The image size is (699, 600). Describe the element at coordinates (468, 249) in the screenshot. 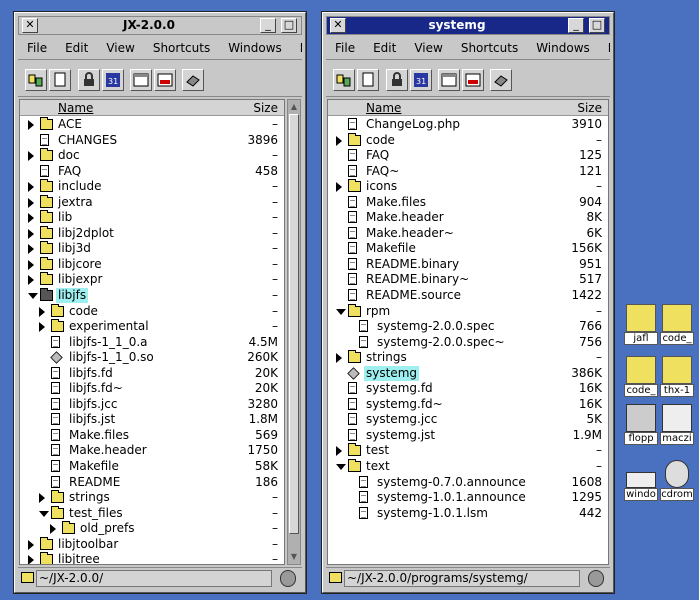

I see `file-row: Makefile 156K` at that location.